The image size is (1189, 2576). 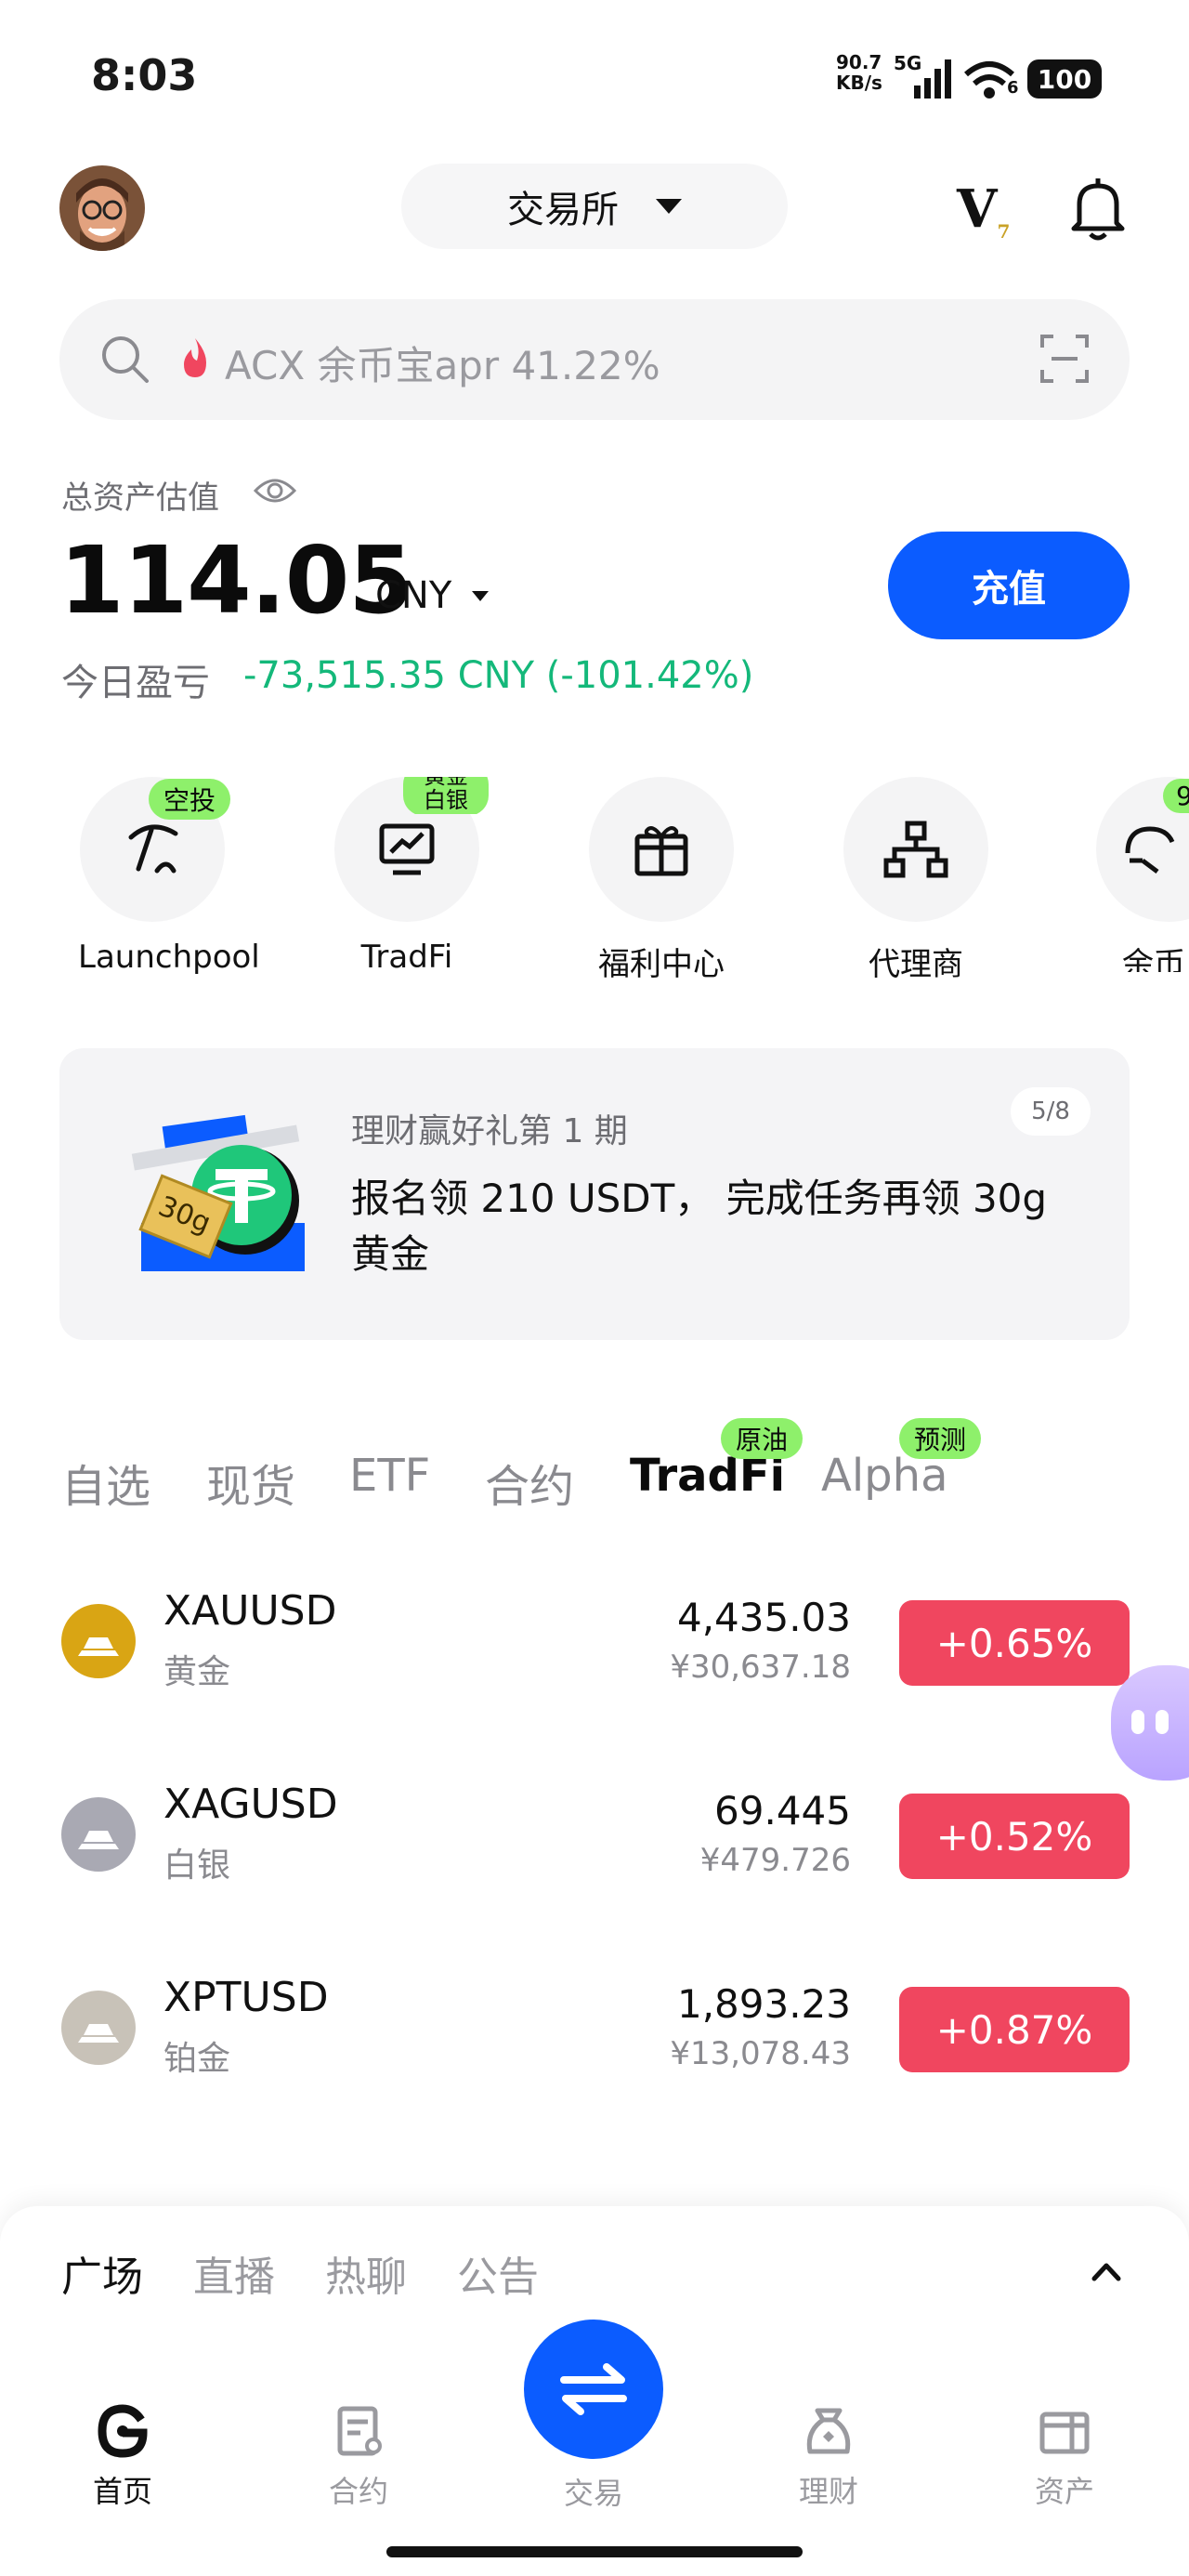 I want to click on org-chart-icon, so click(x=916, y=849).